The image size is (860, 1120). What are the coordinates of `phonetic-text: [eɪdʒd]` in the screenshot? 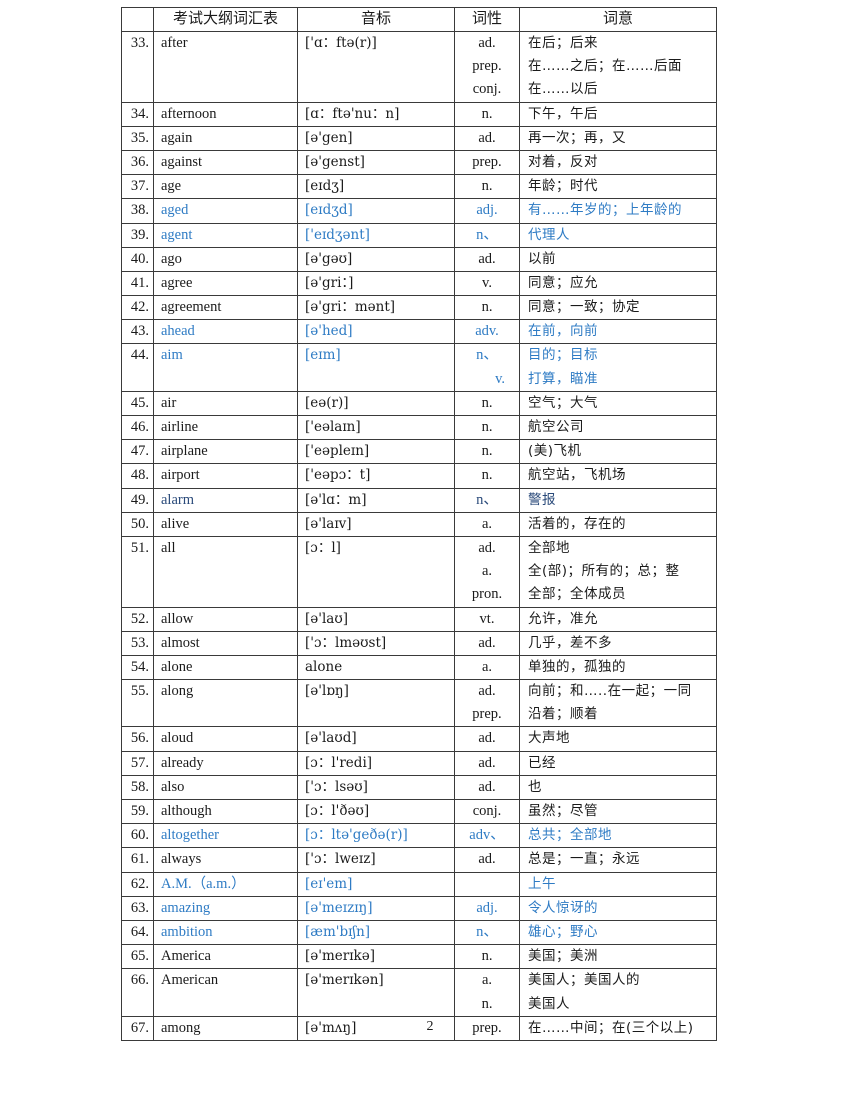 It's located at (329, 210).